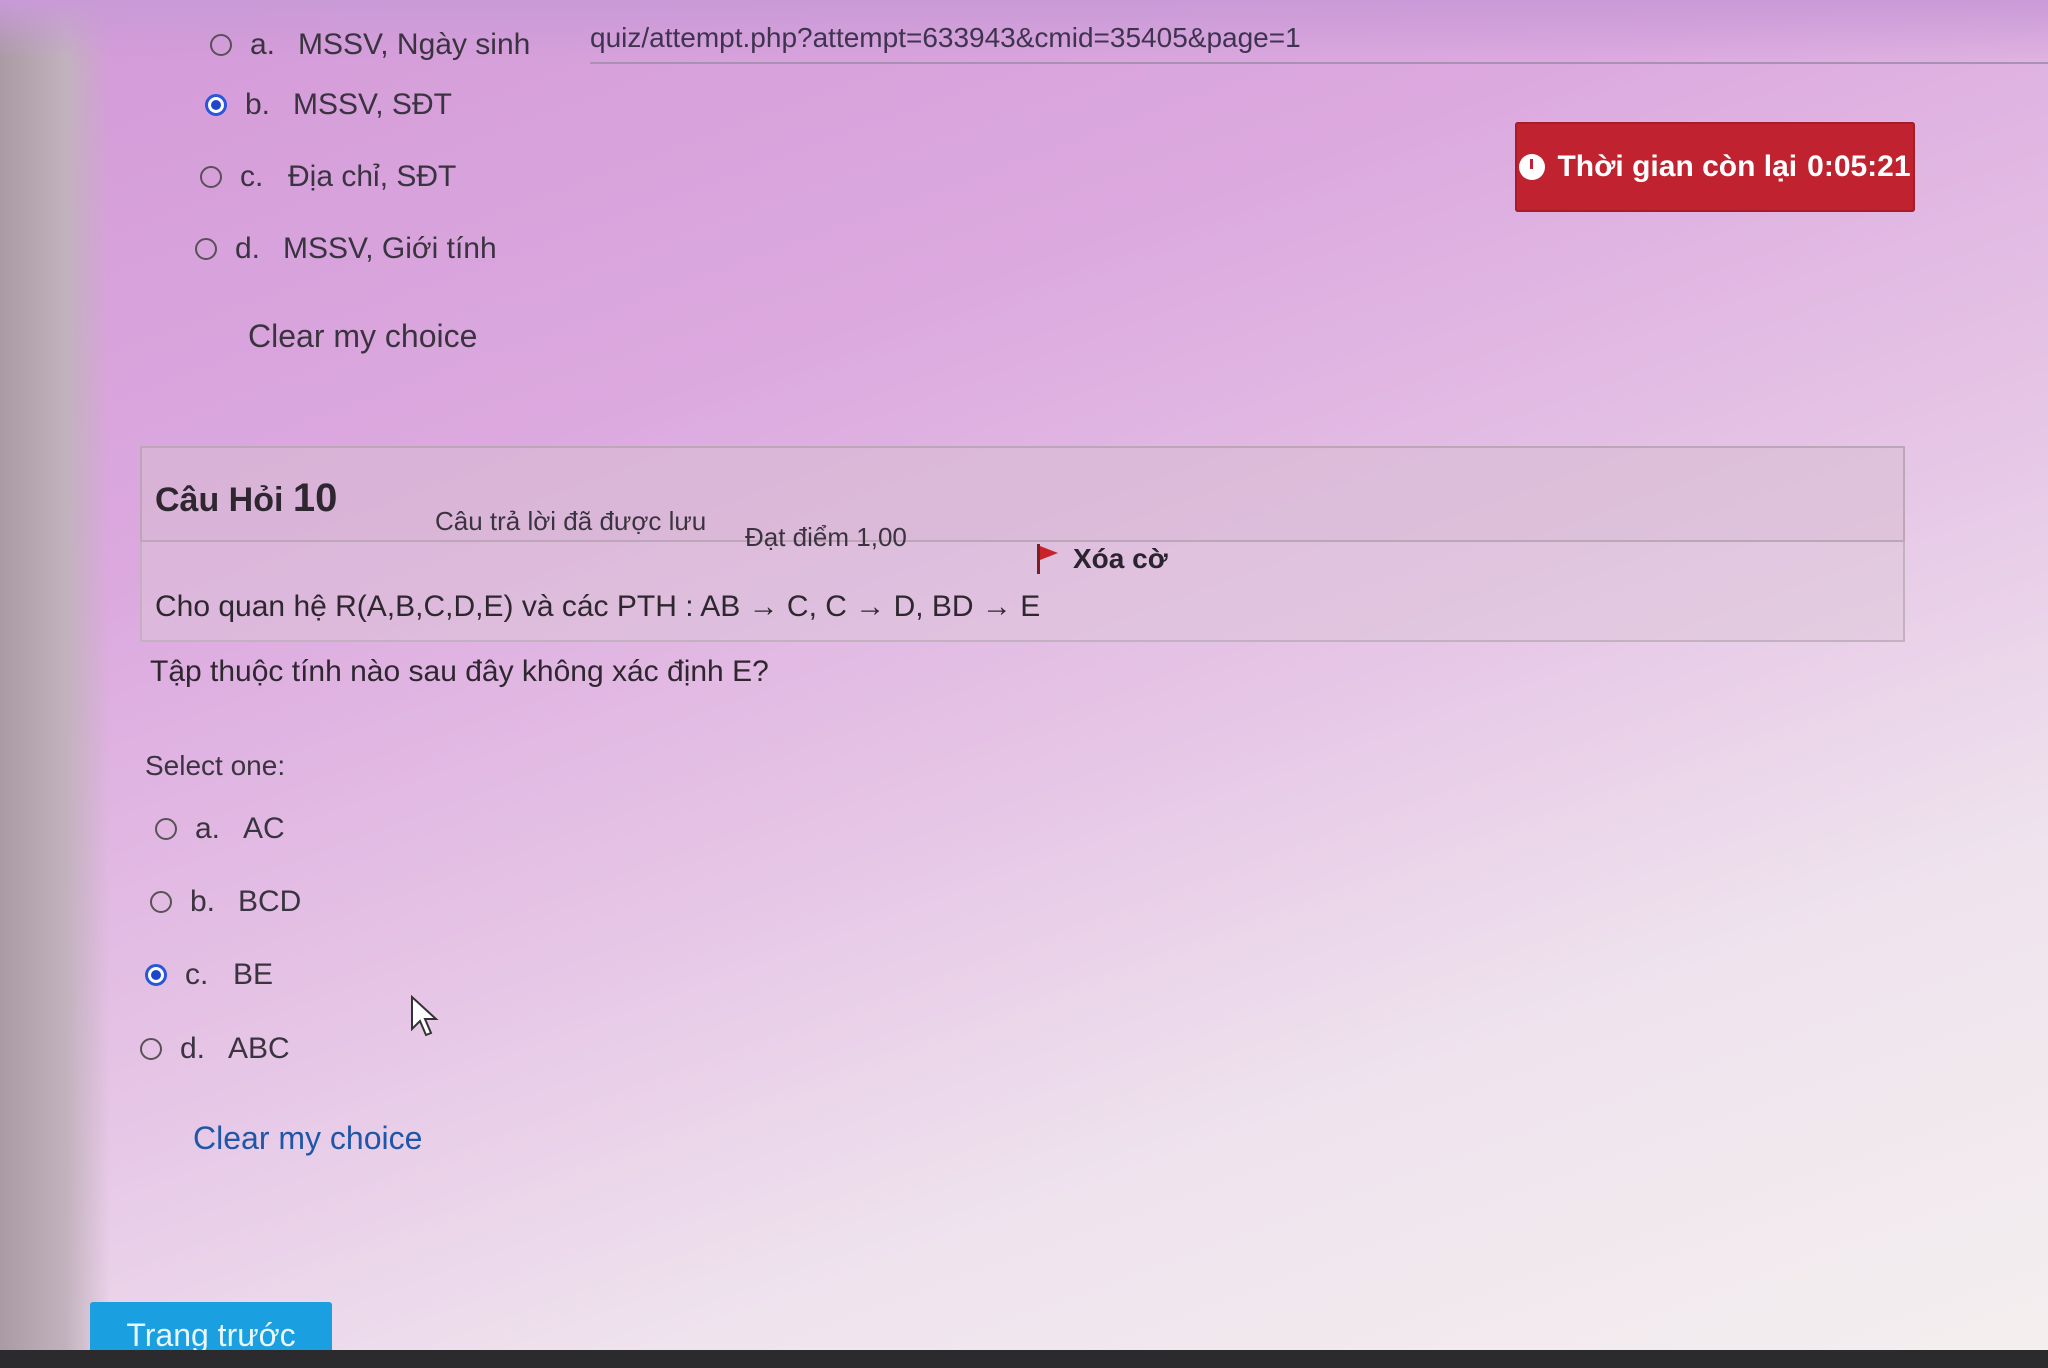 The height and width of the screenshot is (1368, 2048). What do you see at coordinates (264, 828) in the screenshot?
I see `option-text: AC` at bounding box center [264, 828].